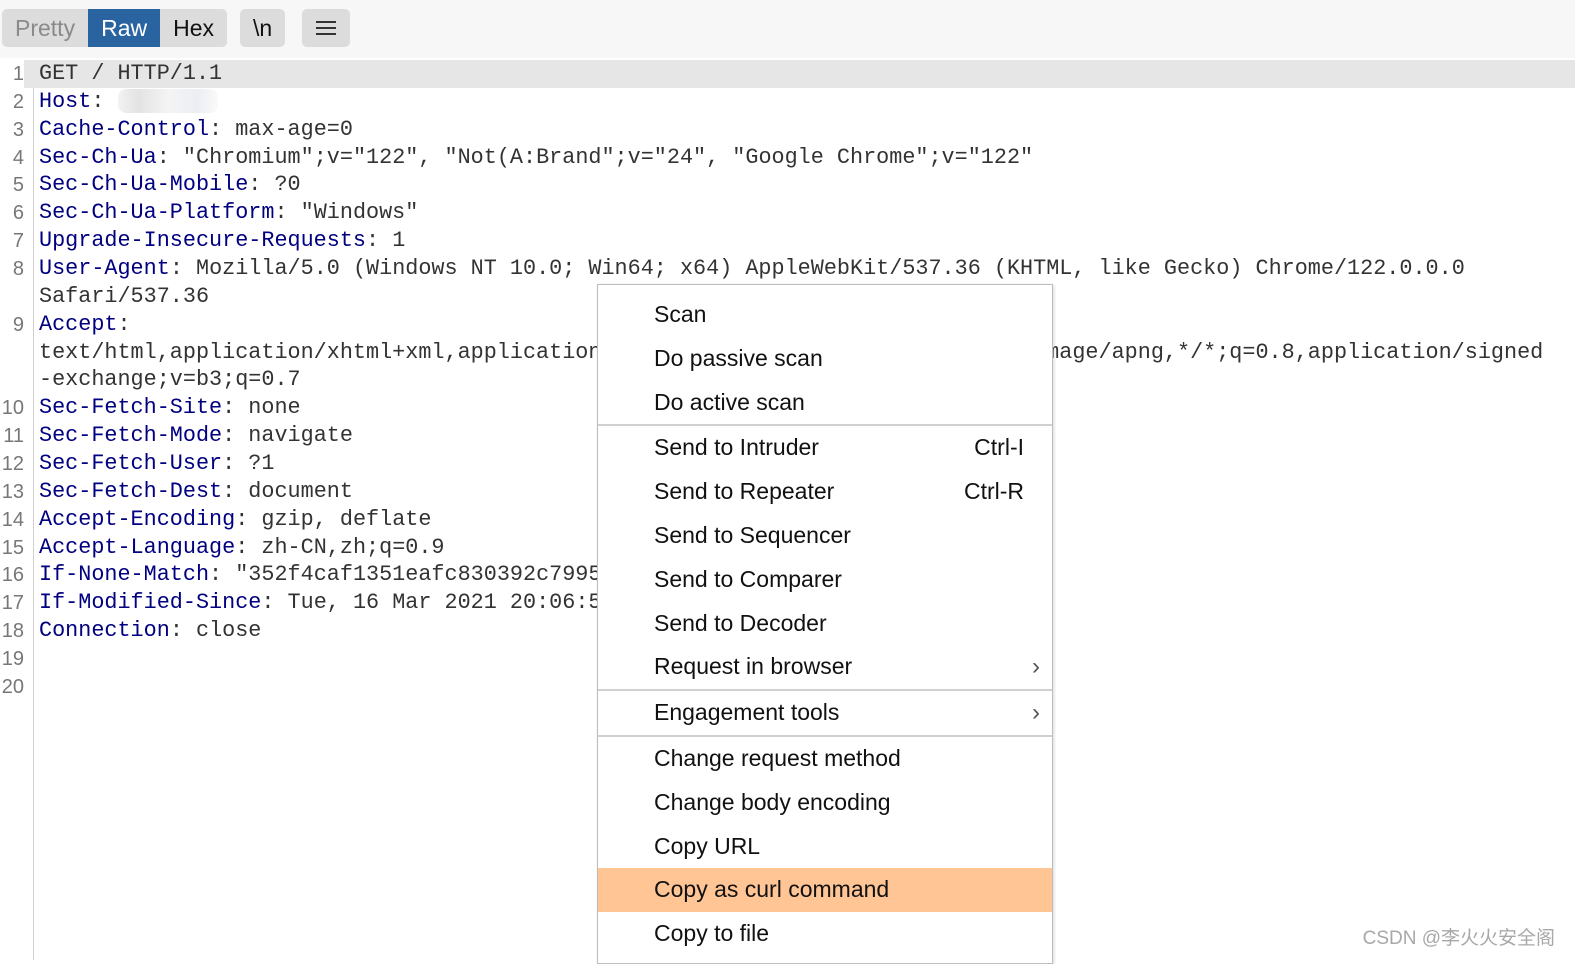  What do you see at coordinates (326, 28) in the screenshot?
I see `options-menu-button` at bounding box center [326, 28].